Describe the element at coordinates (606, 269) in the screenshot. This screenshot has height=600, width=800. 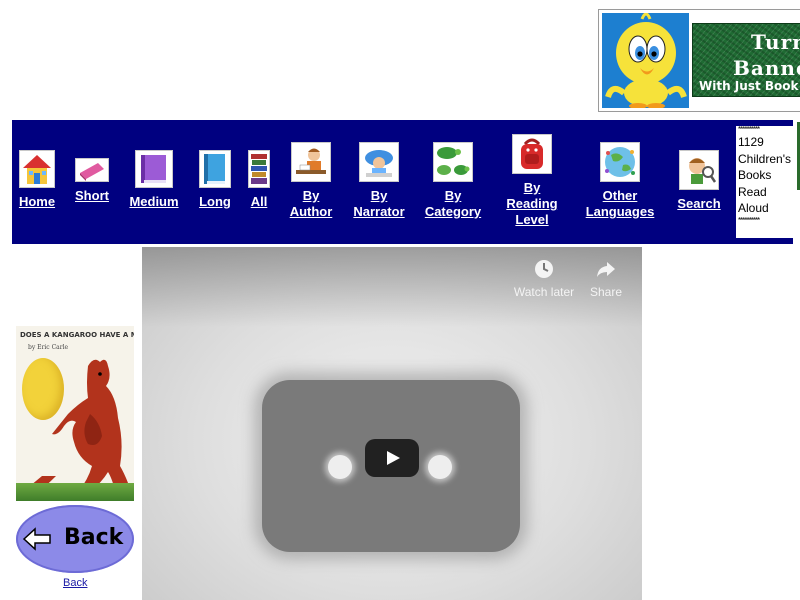
I see `share-arrow-icon` at that location.